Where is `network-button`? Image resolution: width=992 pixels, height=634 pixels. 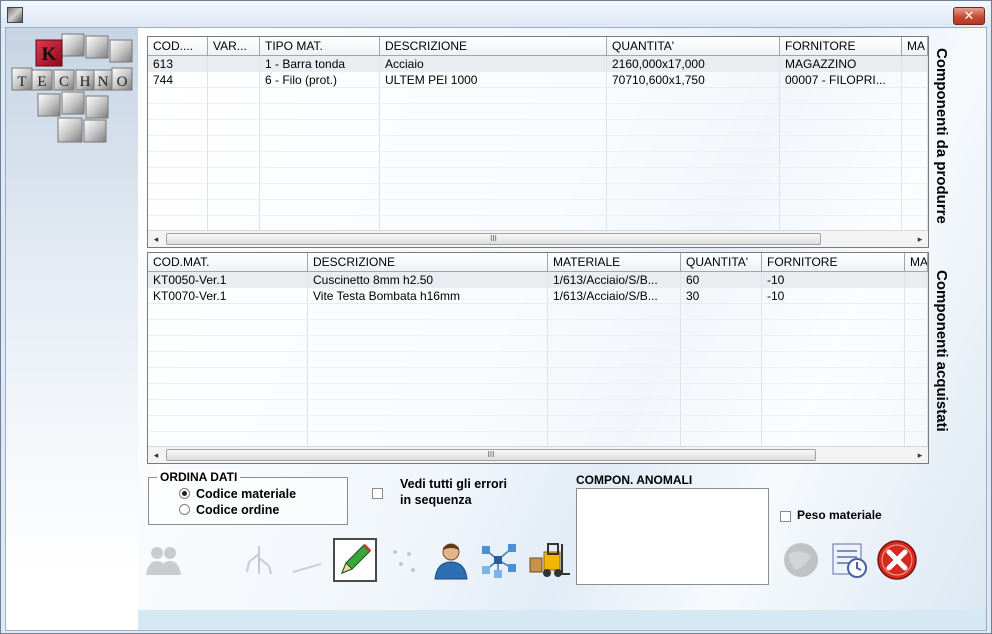
network-button is located at coordinates (499, 560).